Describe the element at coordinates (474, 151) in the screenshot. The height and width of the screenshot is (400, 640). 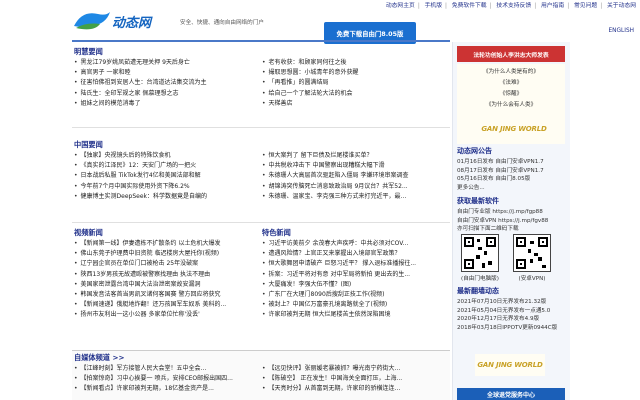
I see `announcement-title: 动态网公告` at that location.